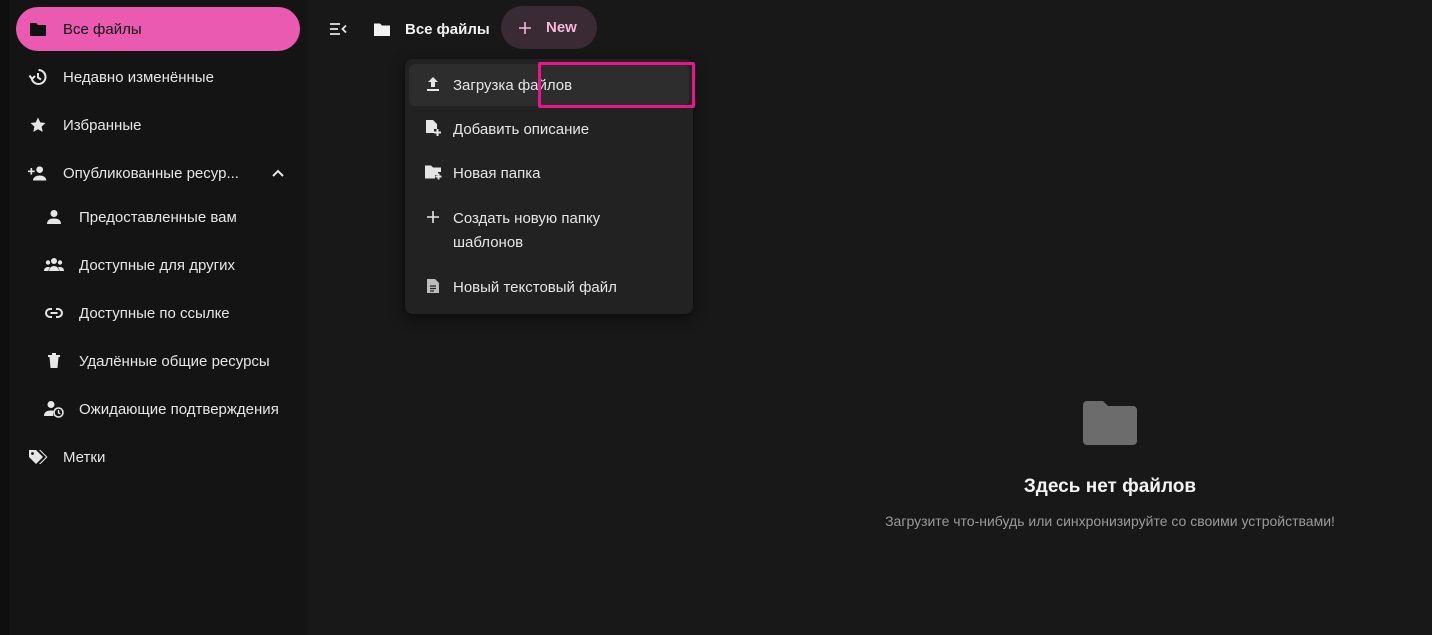 The height and width of the screenshot is (635, 1432). What do you see at coordinates (433, 286) in the screenshot?
I see `text-file-icon` at bounding box center [433, 286].